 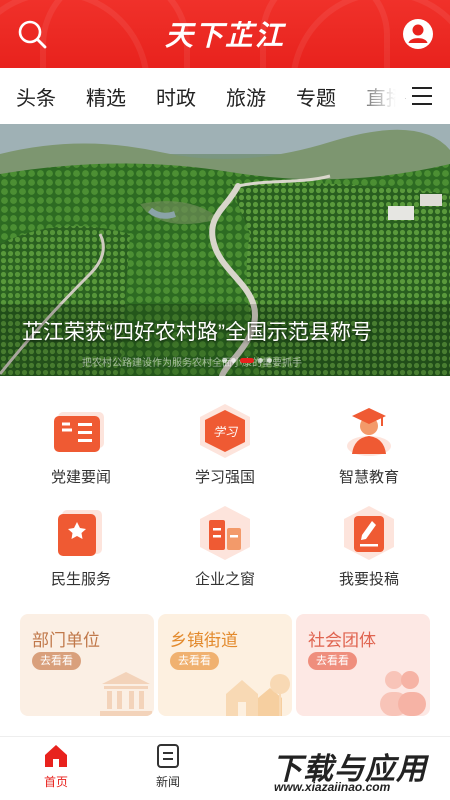 I want to click on grid-livelihood: 民生服务, so click(x=81, y=551).